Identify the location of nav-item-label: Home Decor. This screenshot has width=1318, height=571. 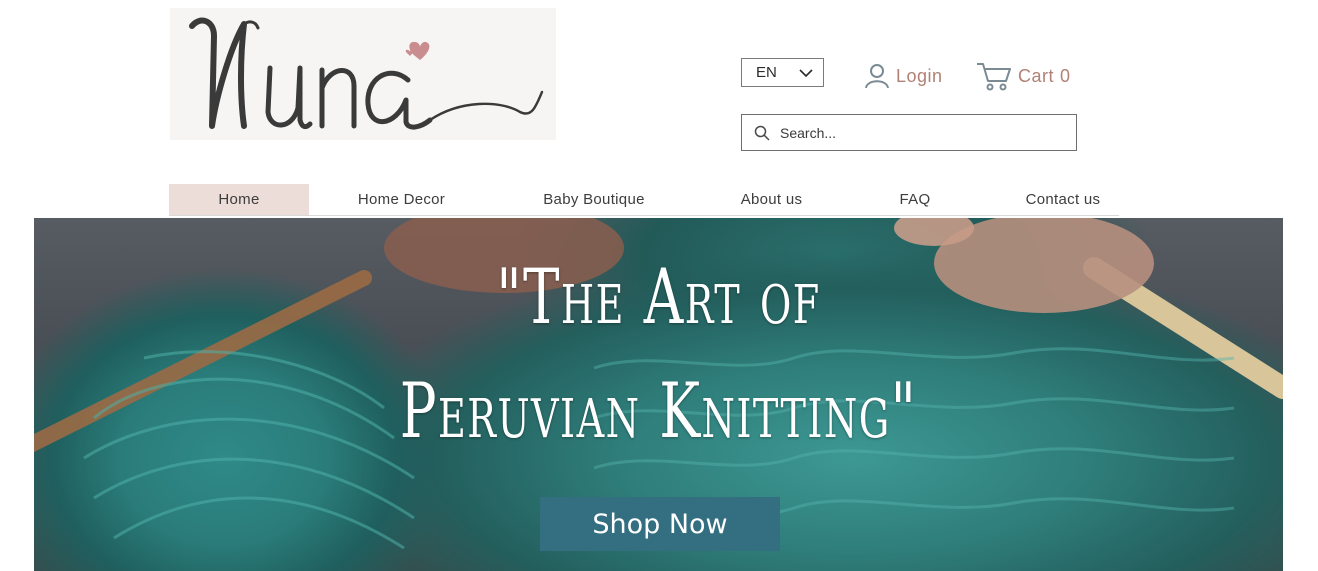
(401, 199).